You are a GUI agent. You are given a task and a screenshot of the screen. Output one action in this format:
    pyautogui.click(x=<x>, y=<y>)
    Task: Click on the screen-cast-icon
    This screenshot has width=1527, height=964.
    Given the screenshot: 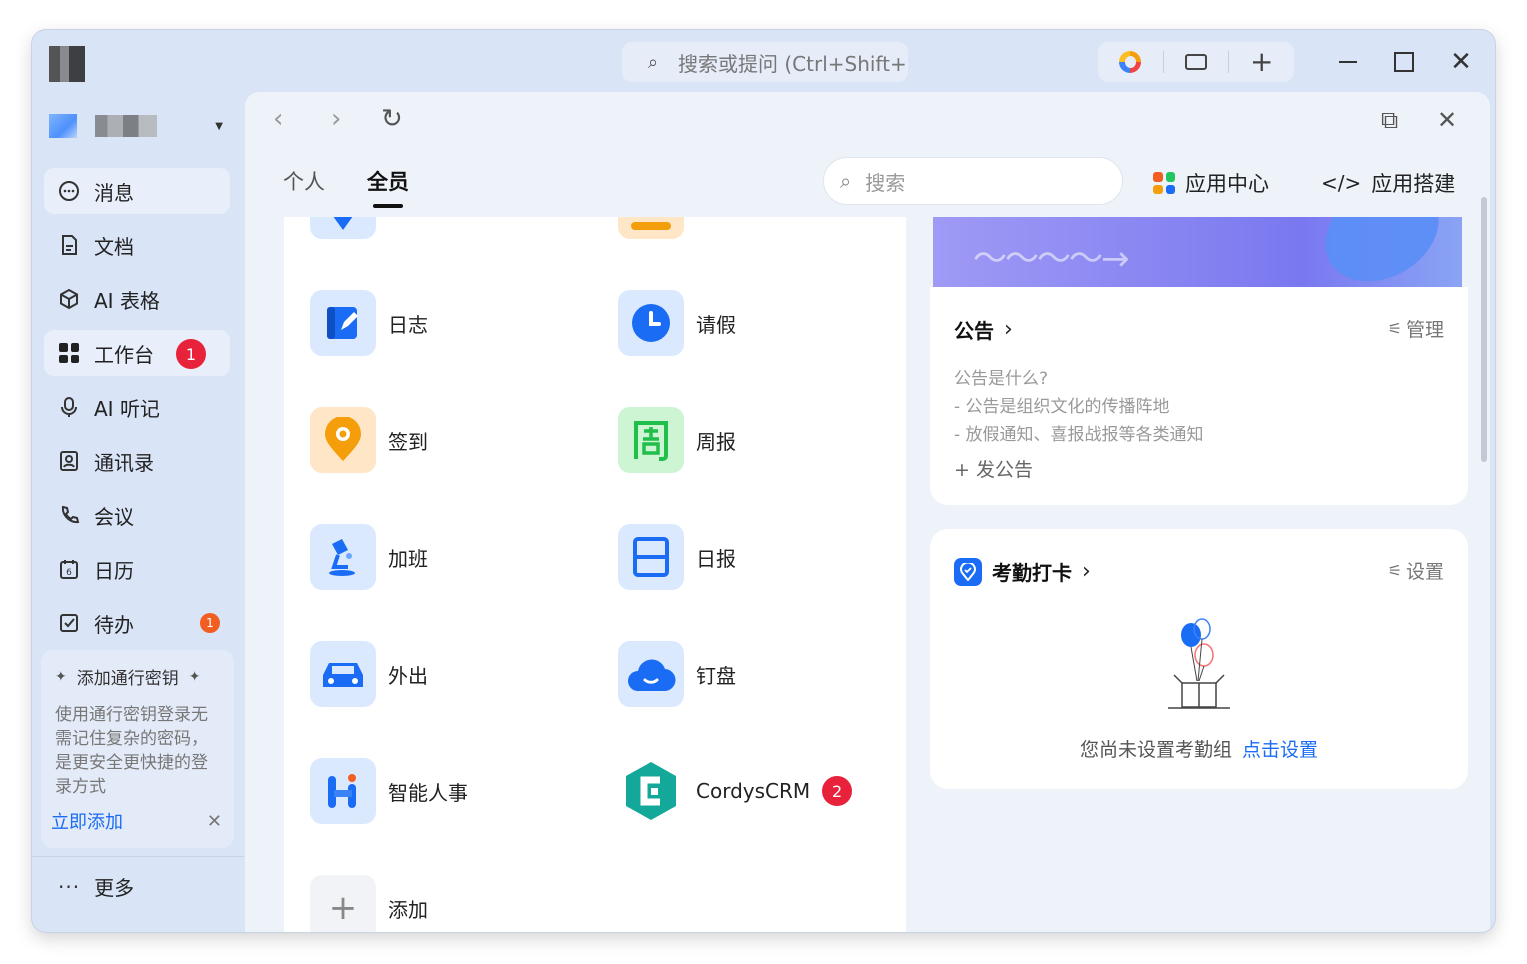 What is the action you would take?
    pyautogui.click(x=1196, y=62)
    